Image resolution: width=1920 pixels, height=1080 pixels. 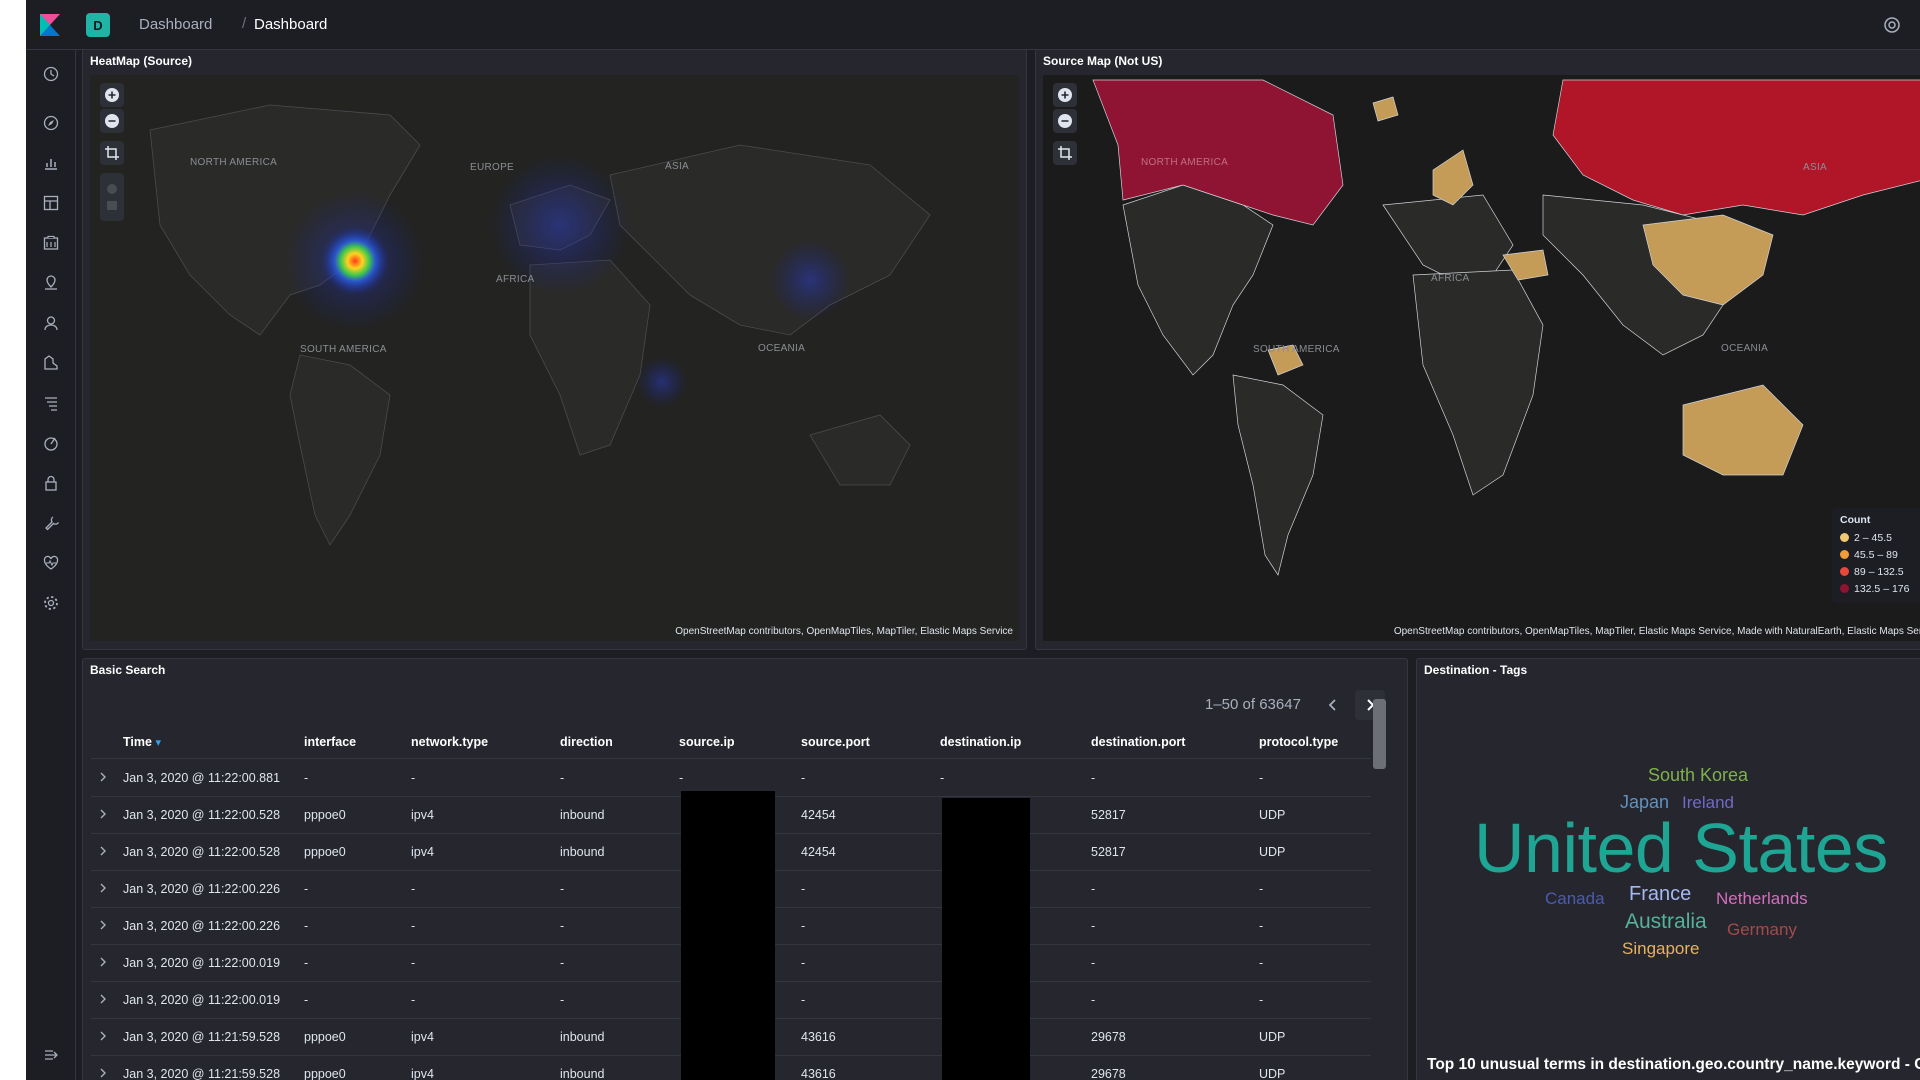 I want to click on column-header-network-type: network.type, so click(x=449, y=742).